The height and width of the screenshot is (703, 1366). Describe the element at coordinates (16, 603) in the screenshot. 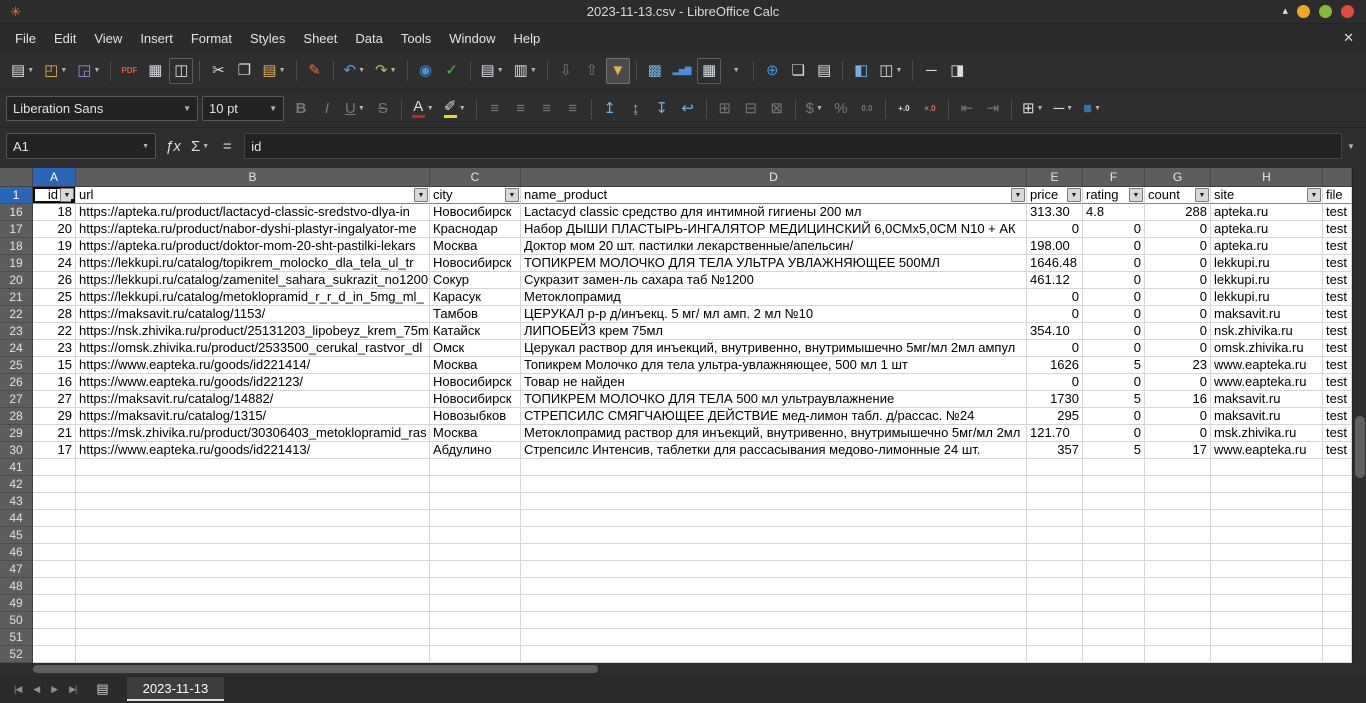

I see `row-header-49: 49` at that location.